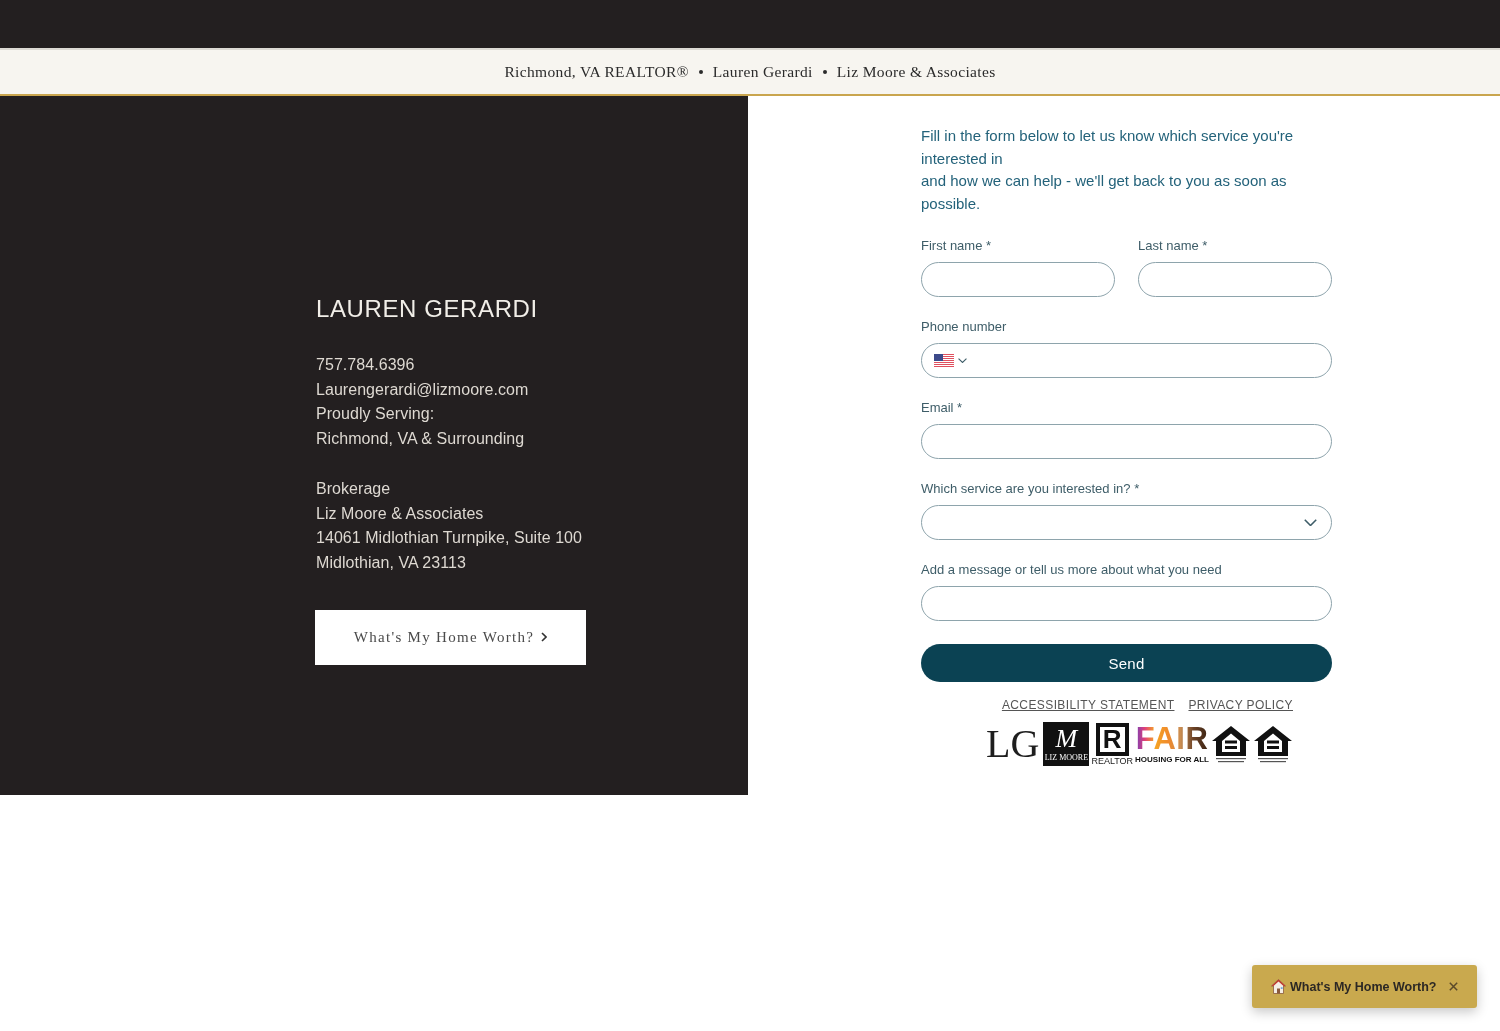 The image size is (1500, 1031). I want to click on monogram-logo: LG, so click(1013, 744).